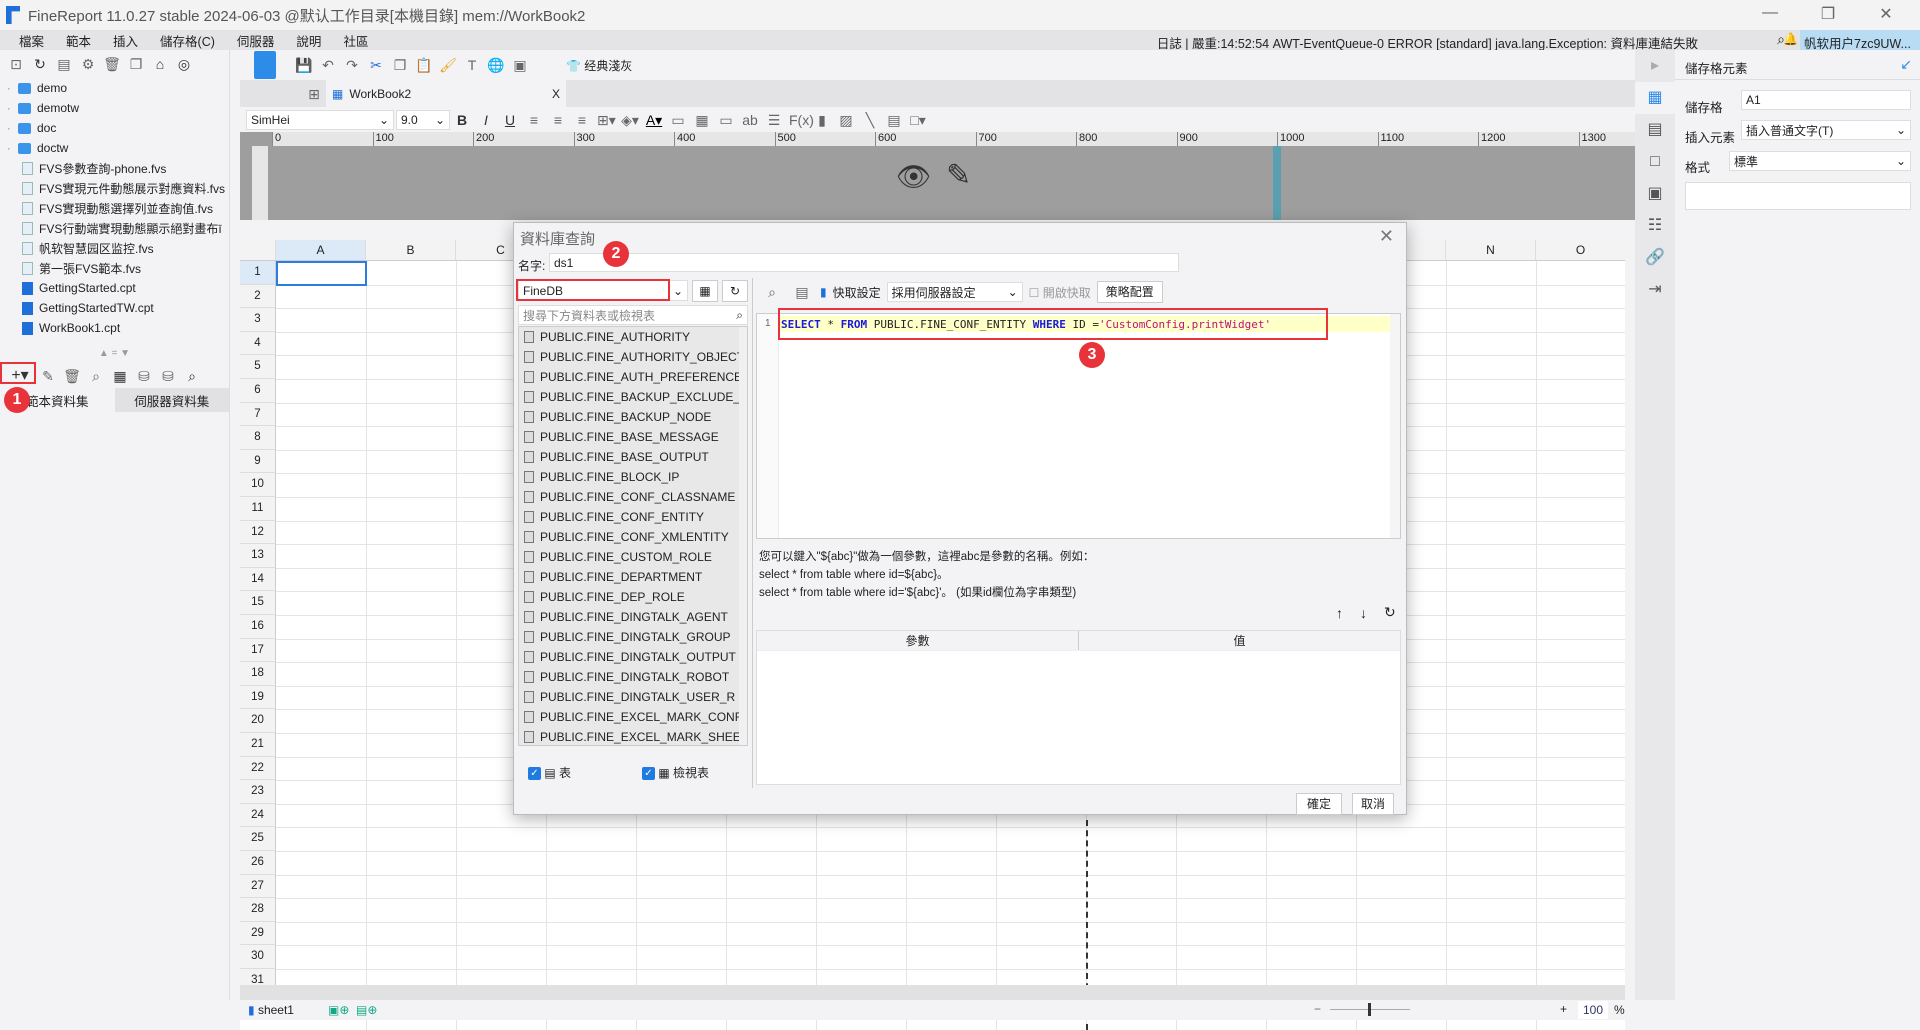 The height and width of the screenshot is (1030, 1920). What do you see at coordinates (1820, 161) in the screenshot?
I see `format-select: 標準 ⌄` at bounding box center [1820, 161].